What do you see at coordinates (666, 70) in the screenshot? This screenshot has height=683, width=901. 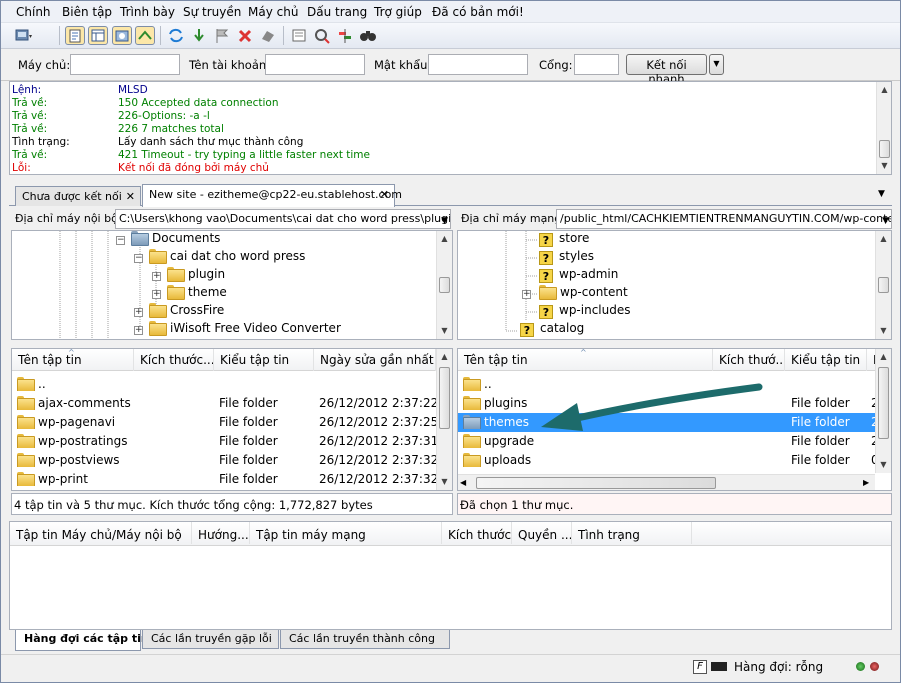 I see `quickconnect-button: Kết nối nhanh` at bounding box center [666, 70].